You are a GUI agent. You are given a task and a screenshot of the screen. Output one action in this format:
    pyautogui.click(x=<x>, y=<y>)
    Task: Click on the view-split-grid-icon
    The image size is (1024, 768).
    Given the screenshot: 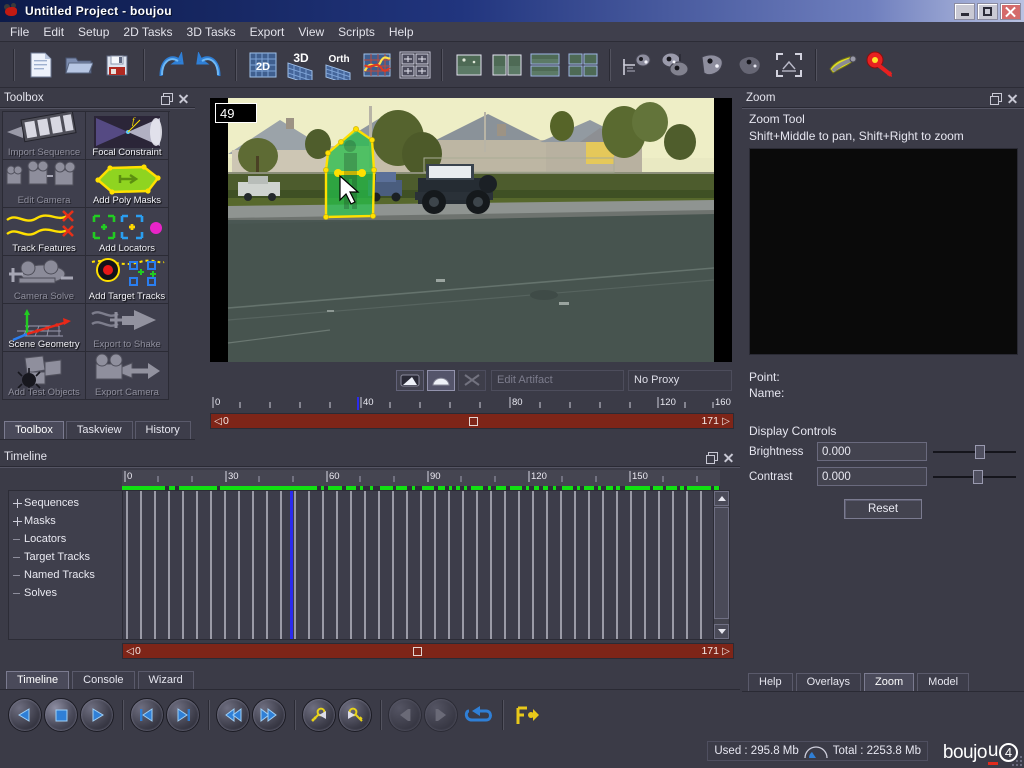 What is the action you would take?
    pyautogui.click(x=415, y=65)
    